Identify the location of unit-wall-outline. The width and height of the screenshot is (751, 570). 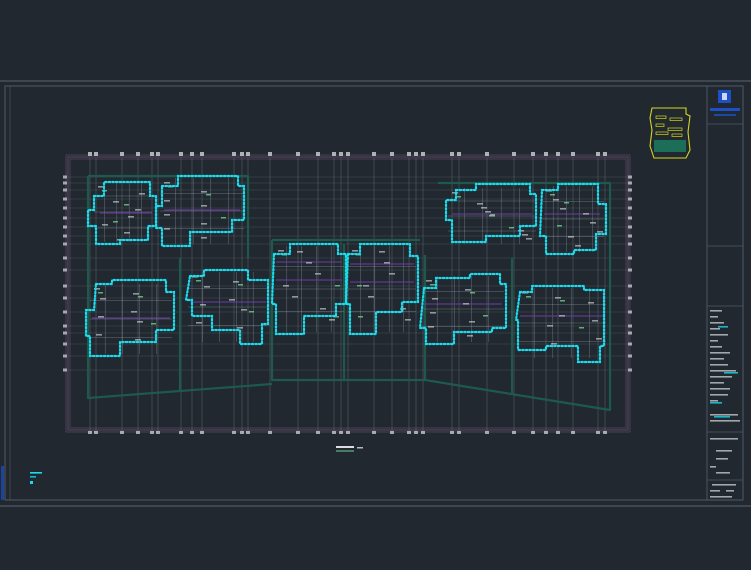
(491, 213).